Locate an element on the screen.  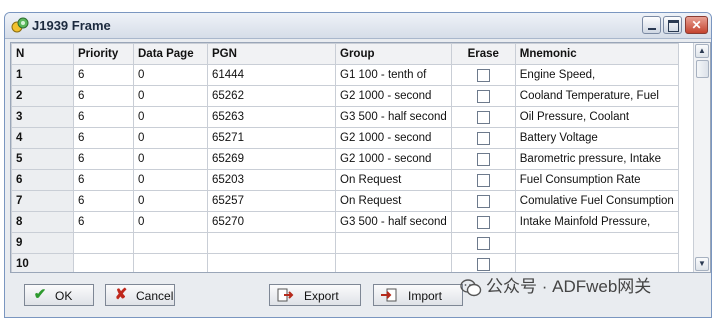
title-bar: J1939 Frame ✕ is located at coordinates (358, 26).